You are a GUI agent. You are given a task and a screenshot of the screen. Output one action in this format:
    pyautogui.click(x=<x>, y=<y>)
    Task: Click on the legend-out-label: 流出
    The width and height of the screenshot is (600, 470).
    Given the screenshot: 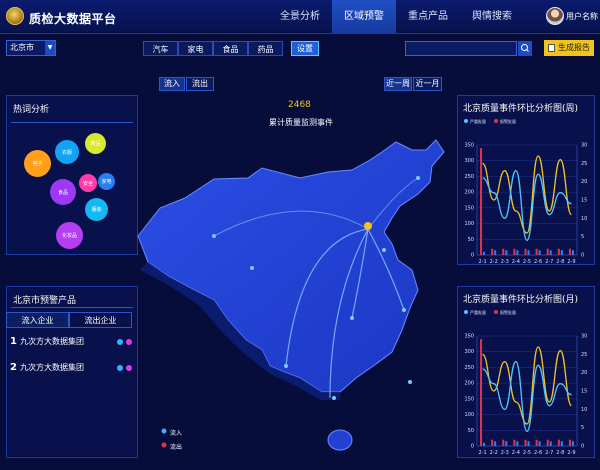 What is the action you would take?
    pyautogui.click(x=176, y=447)
    